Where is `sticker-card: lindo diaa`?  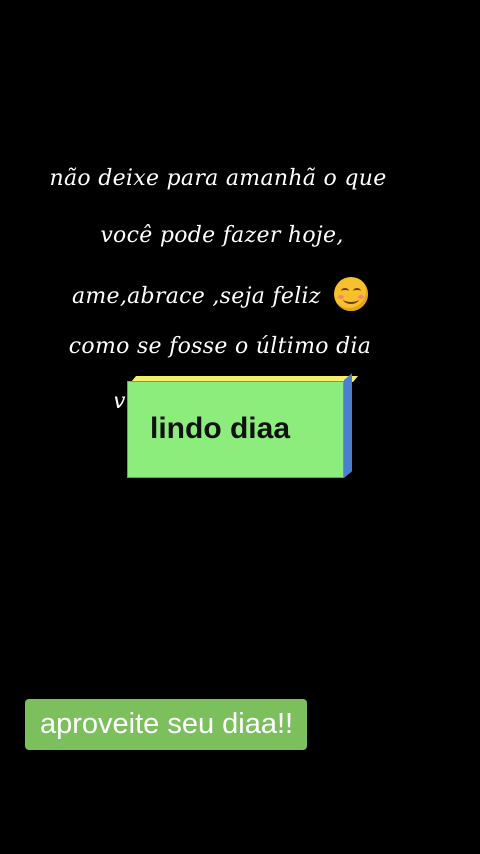 sticker-card: lindo diaa is located at coordinates (243, 425).